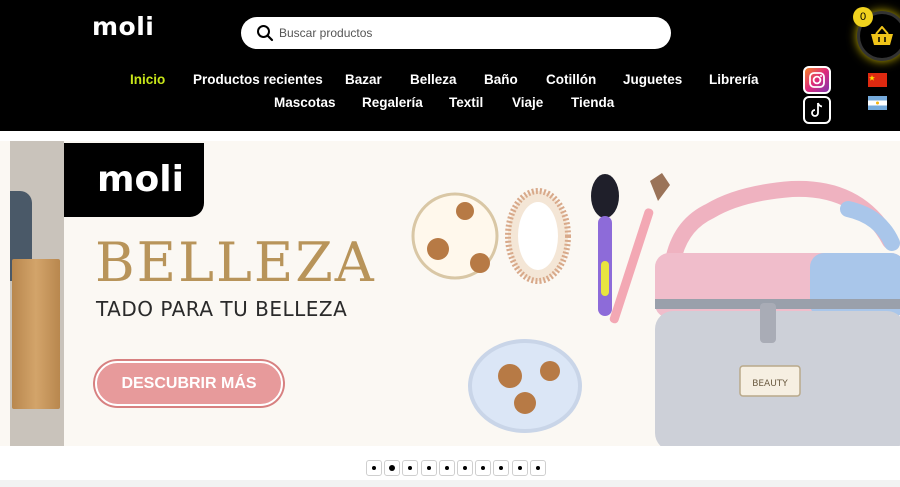 Image resolution: width=900 pixels, height=487 pixels. I want to click on nav-link-juguetes: Juguetes, so click(652, 79).